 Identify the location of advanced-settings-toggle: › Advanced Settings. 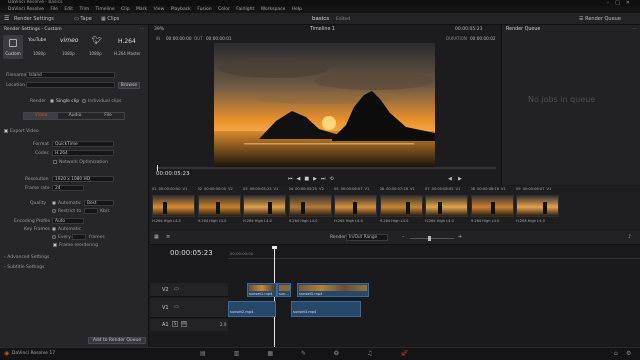
(26, 257).